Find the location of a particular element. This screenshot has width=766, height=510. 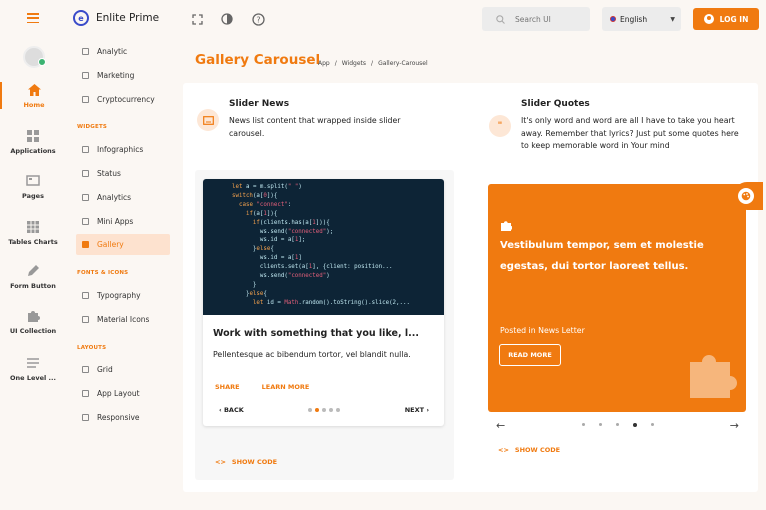

rail-item-tables-charts: Tables Charts is located at coordinates (33, 232).